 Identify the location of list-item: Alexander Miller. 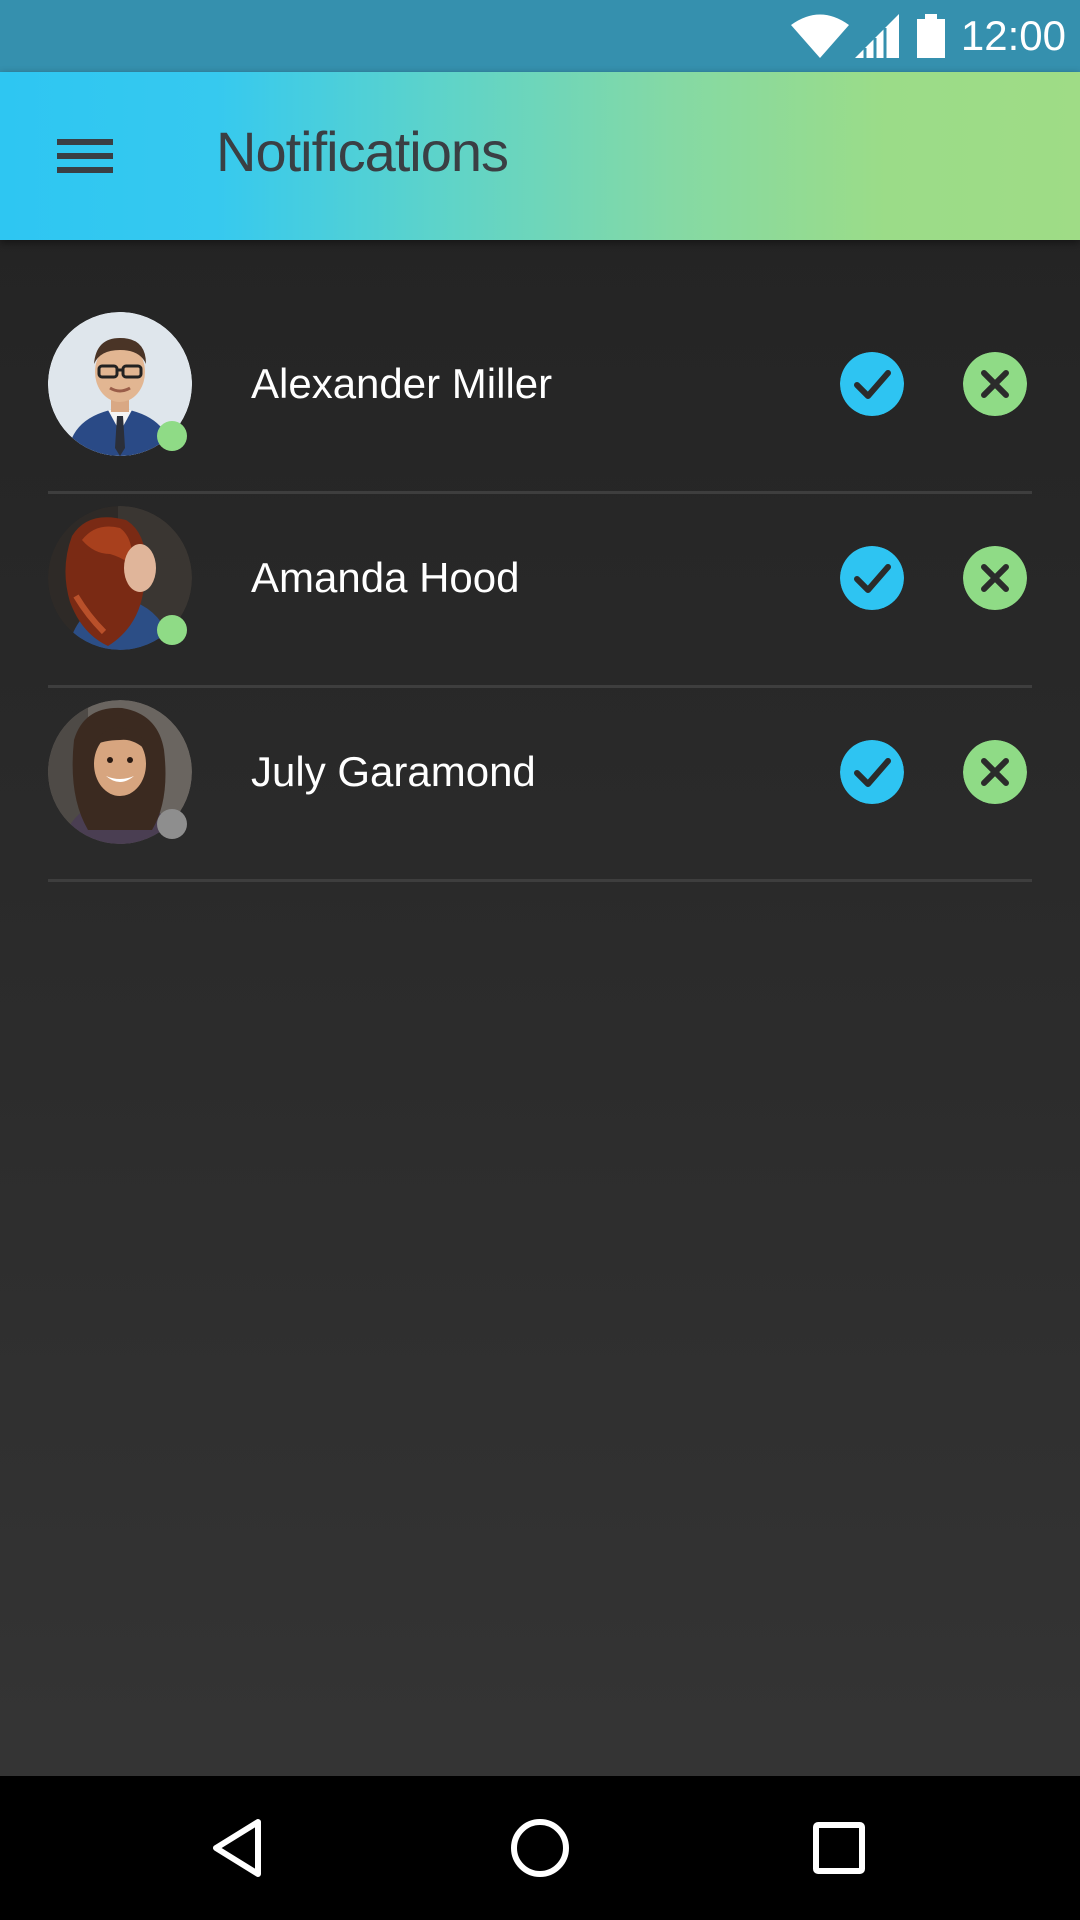
(540, 397).